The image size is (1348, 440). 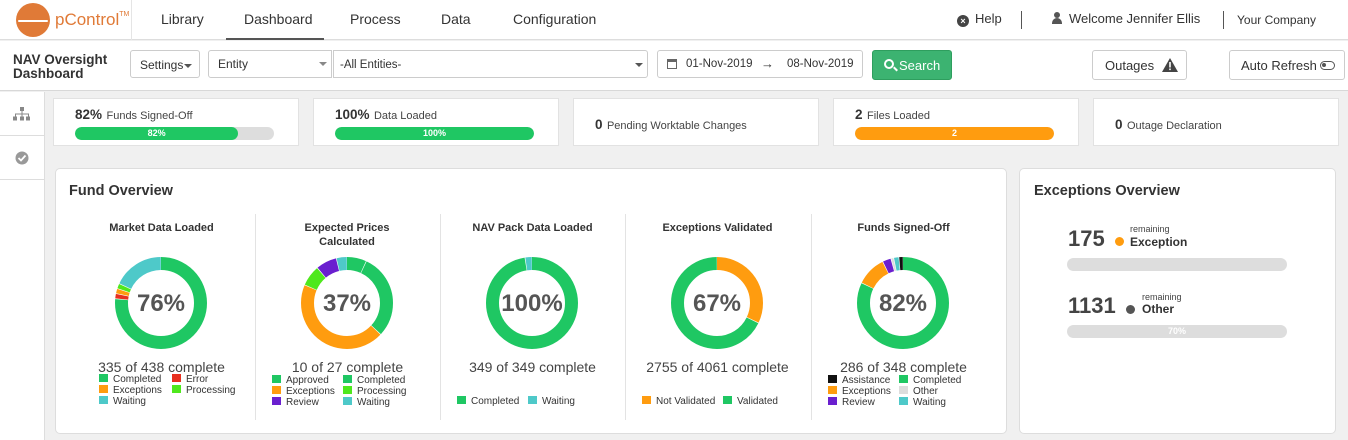 I want to click on legend-item: Assistance, so click(x=859, y=380).